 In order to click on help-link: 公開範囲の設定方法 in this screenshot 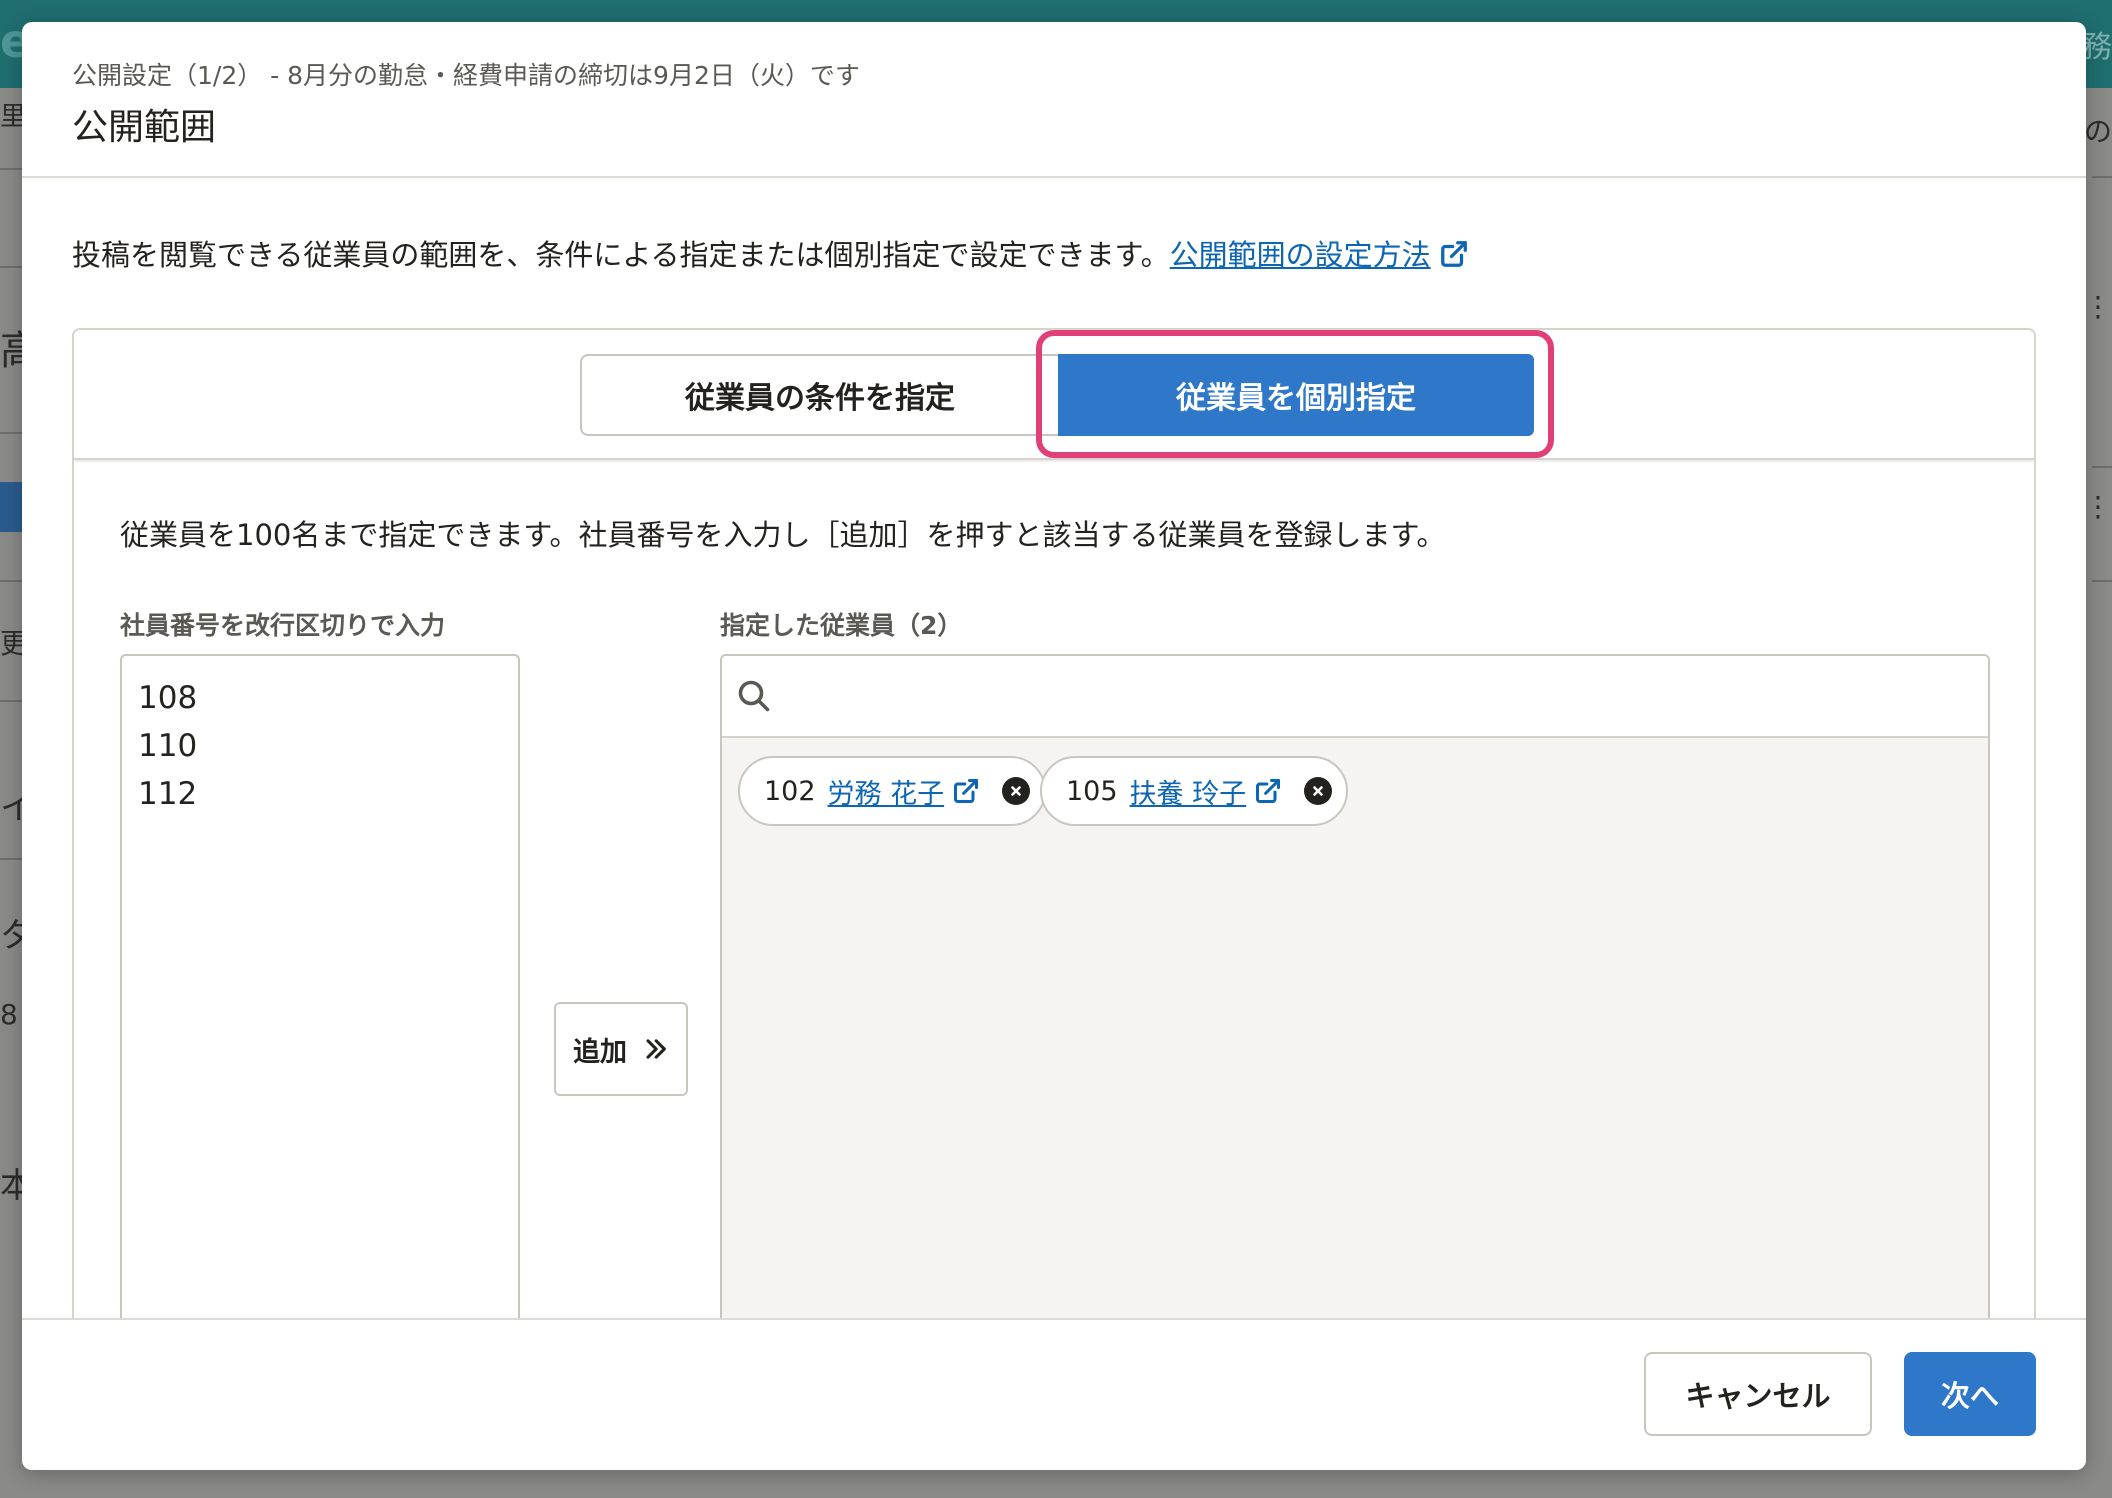, I will do `click(1319, 255)`.